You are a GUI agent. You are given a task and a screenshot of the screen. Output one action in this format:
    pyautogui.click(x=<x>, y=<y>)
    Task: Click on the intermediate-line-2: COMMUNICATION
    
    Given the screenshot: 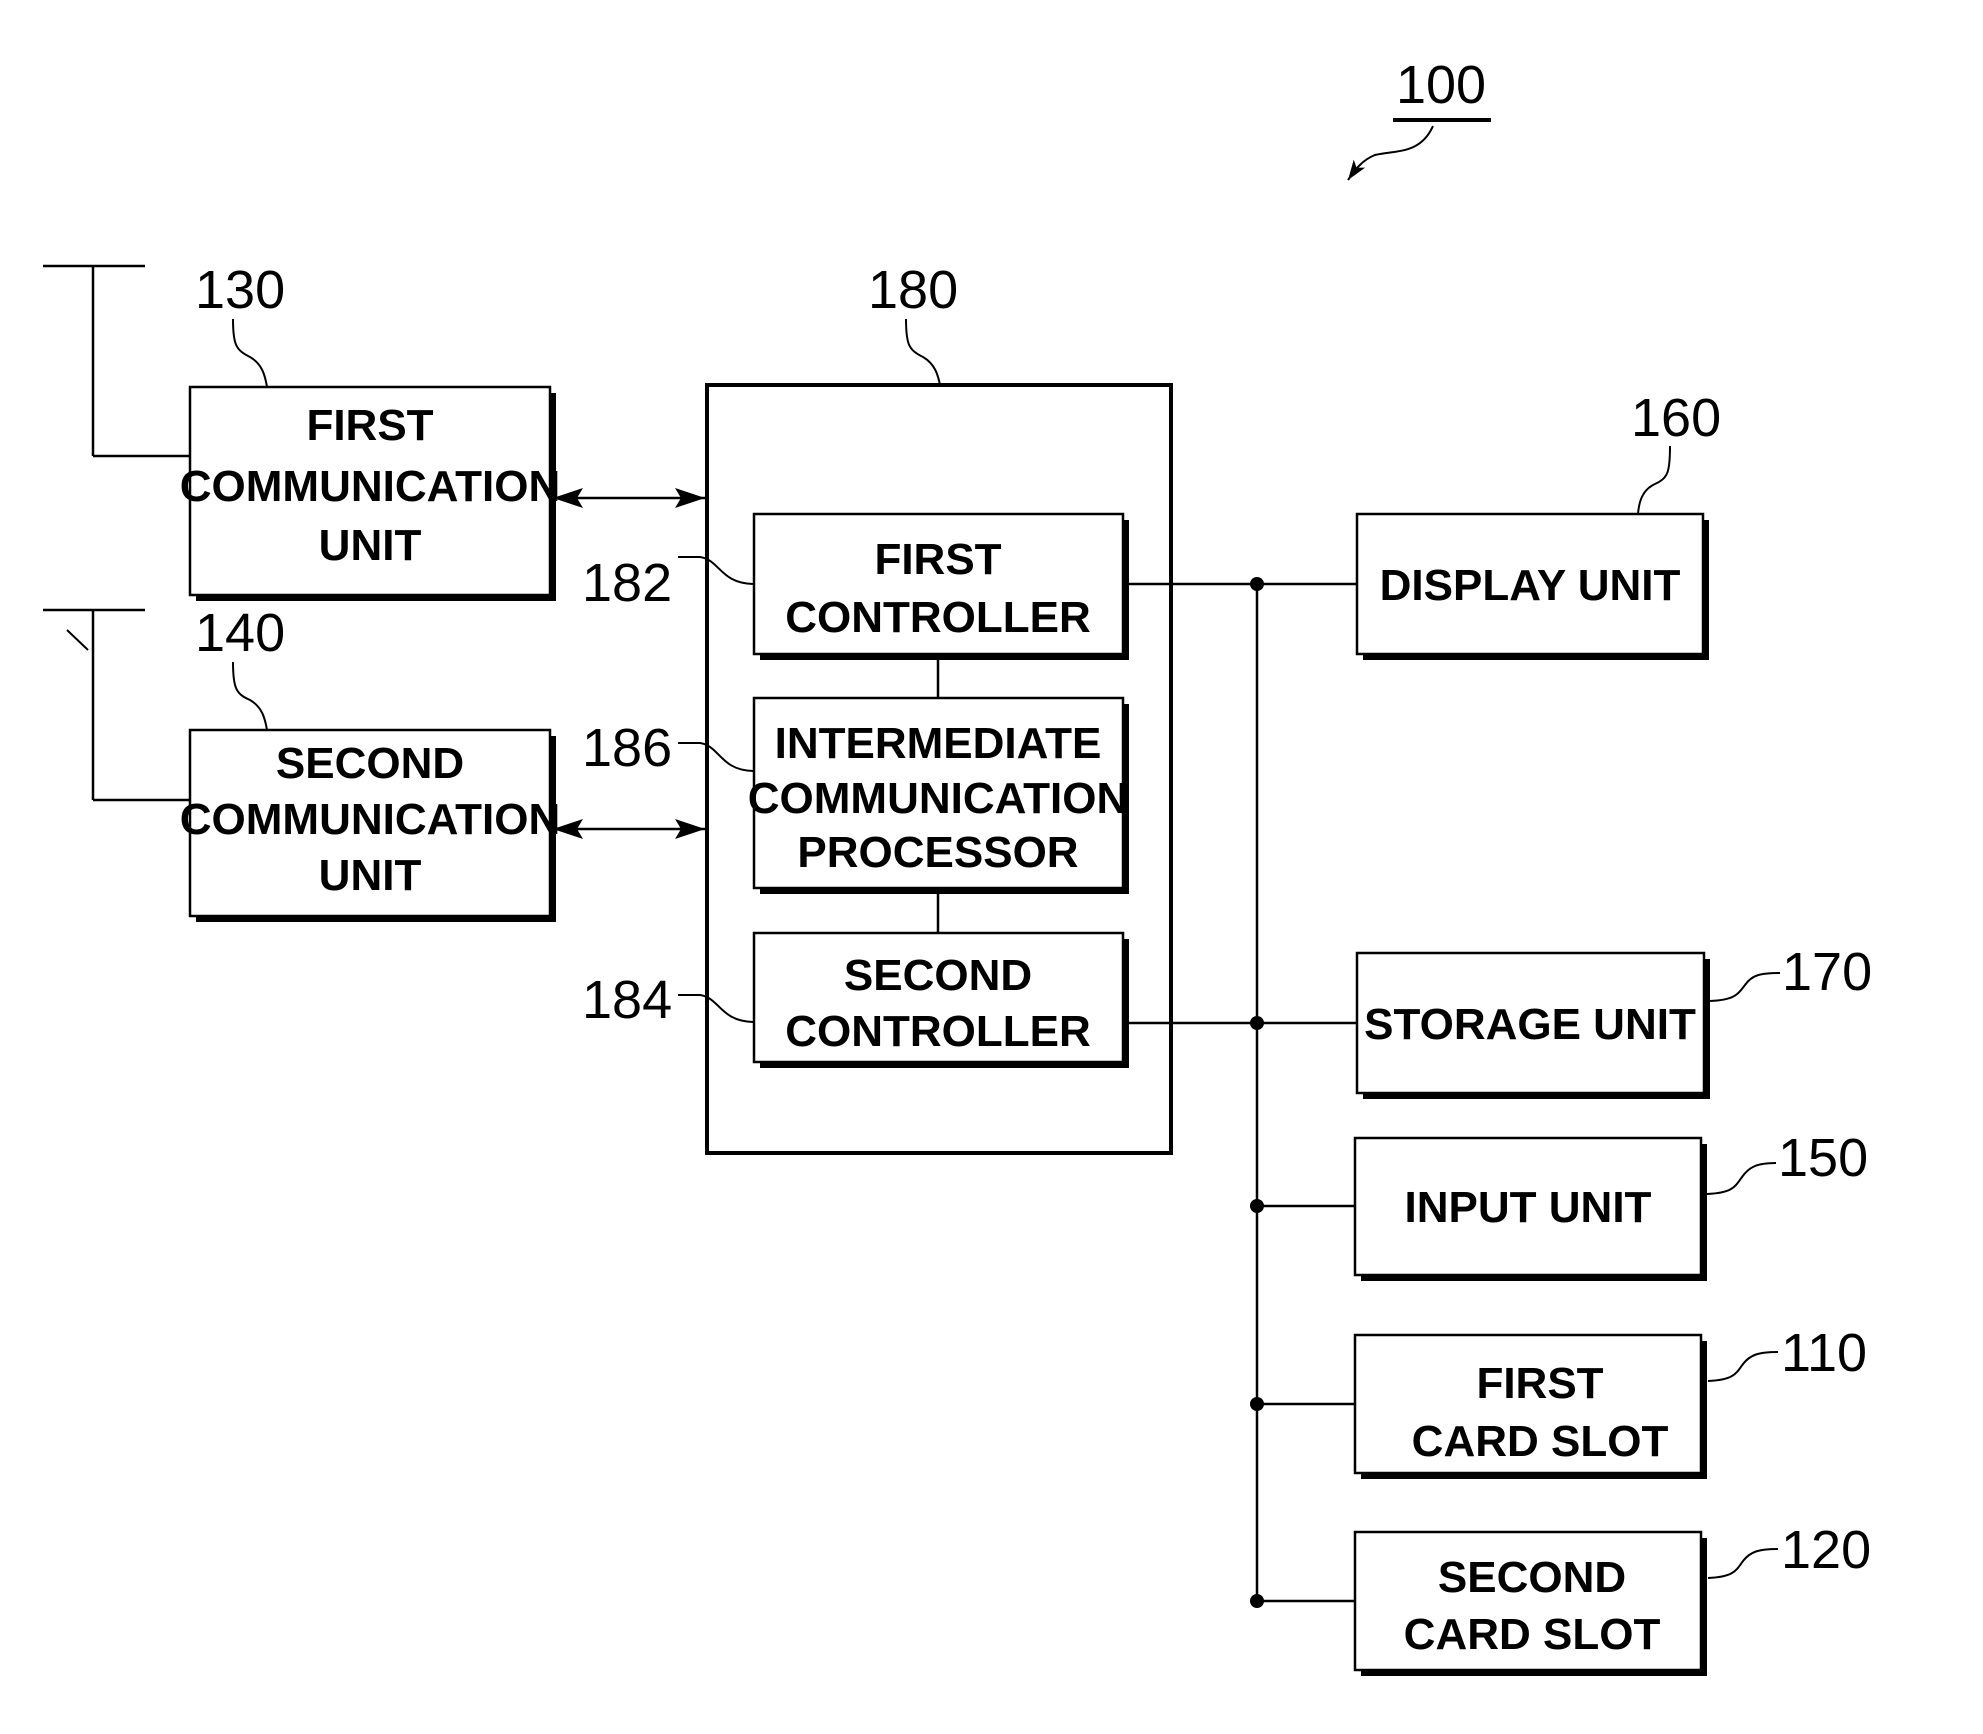 What is the action you would take?
    pyautogui.click(x=938, y=798)
    